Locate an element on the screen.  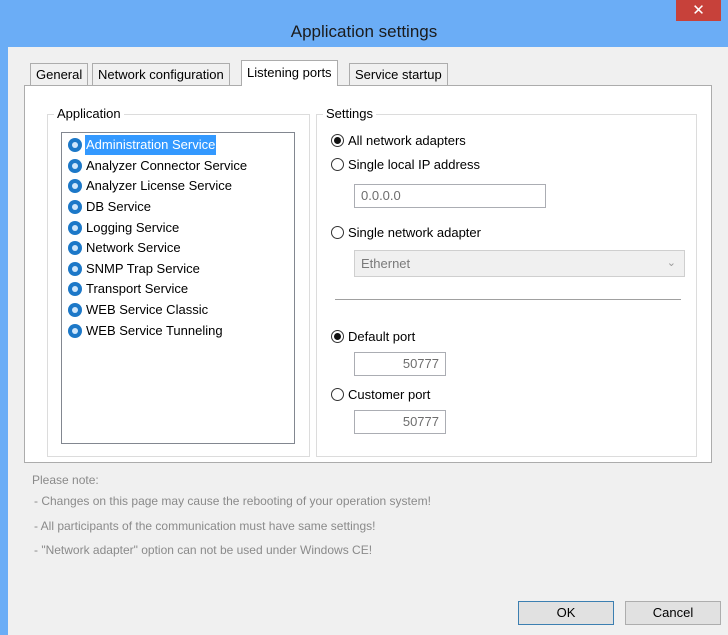
ok-button: OK is located at coordinates (566, 613).